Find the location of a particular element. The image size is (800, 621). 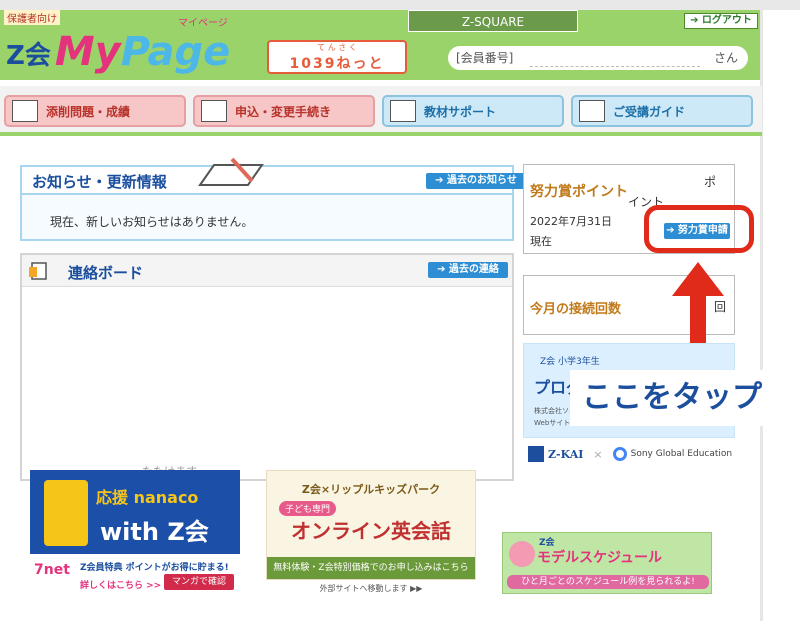

net-badge-small: て ん さ く is located at coordinates (337, 47).